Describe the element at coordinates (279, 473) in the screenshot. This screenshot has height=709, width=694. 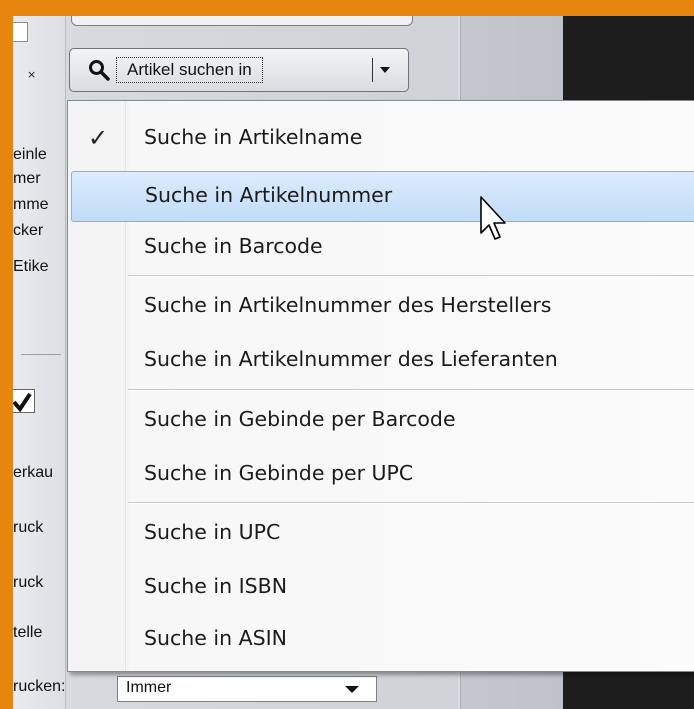
I see `menu-item-label: Suche in Gebinde per UPC` at that location.